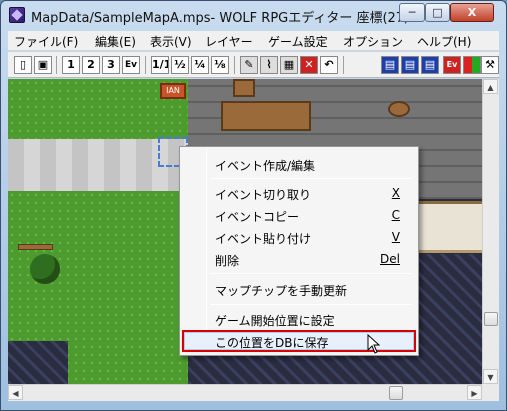 This screenshot has height=411, width=507. What do you see at coordinates (245, 392) in the screenshot?
I see `horizontal-scrollbar: ◀ ▶` at bounding box center [245, 392].